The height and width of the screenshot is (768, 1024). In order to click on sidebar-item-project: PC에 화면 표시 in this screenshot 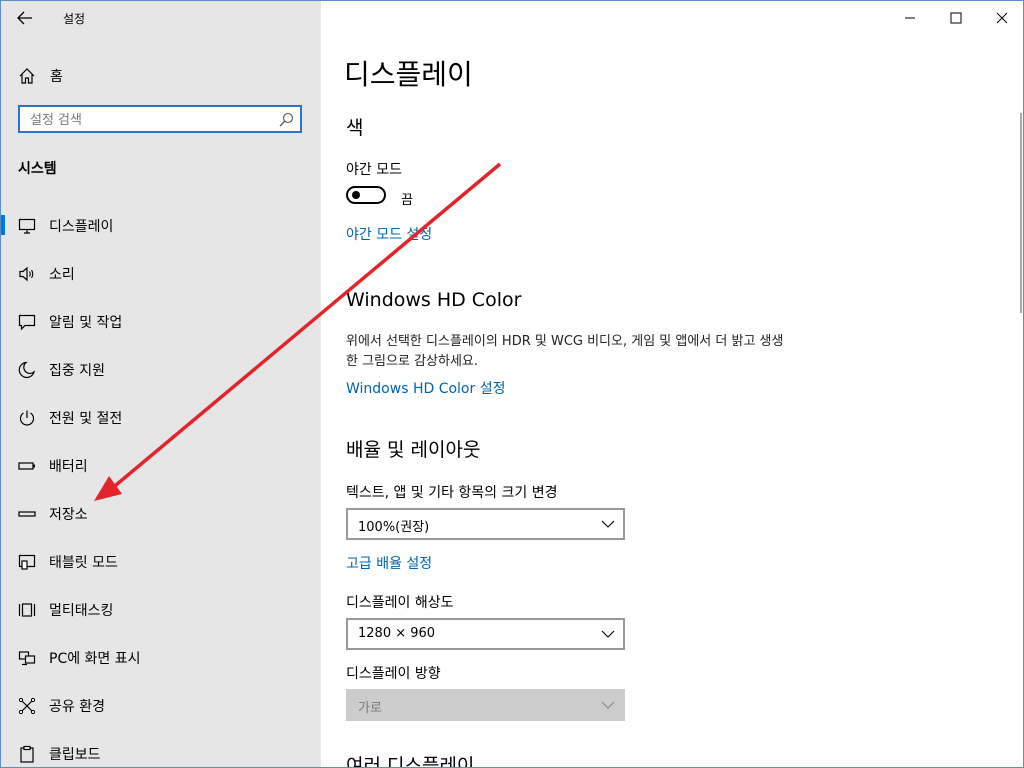, I will do `click(161, 657)`.